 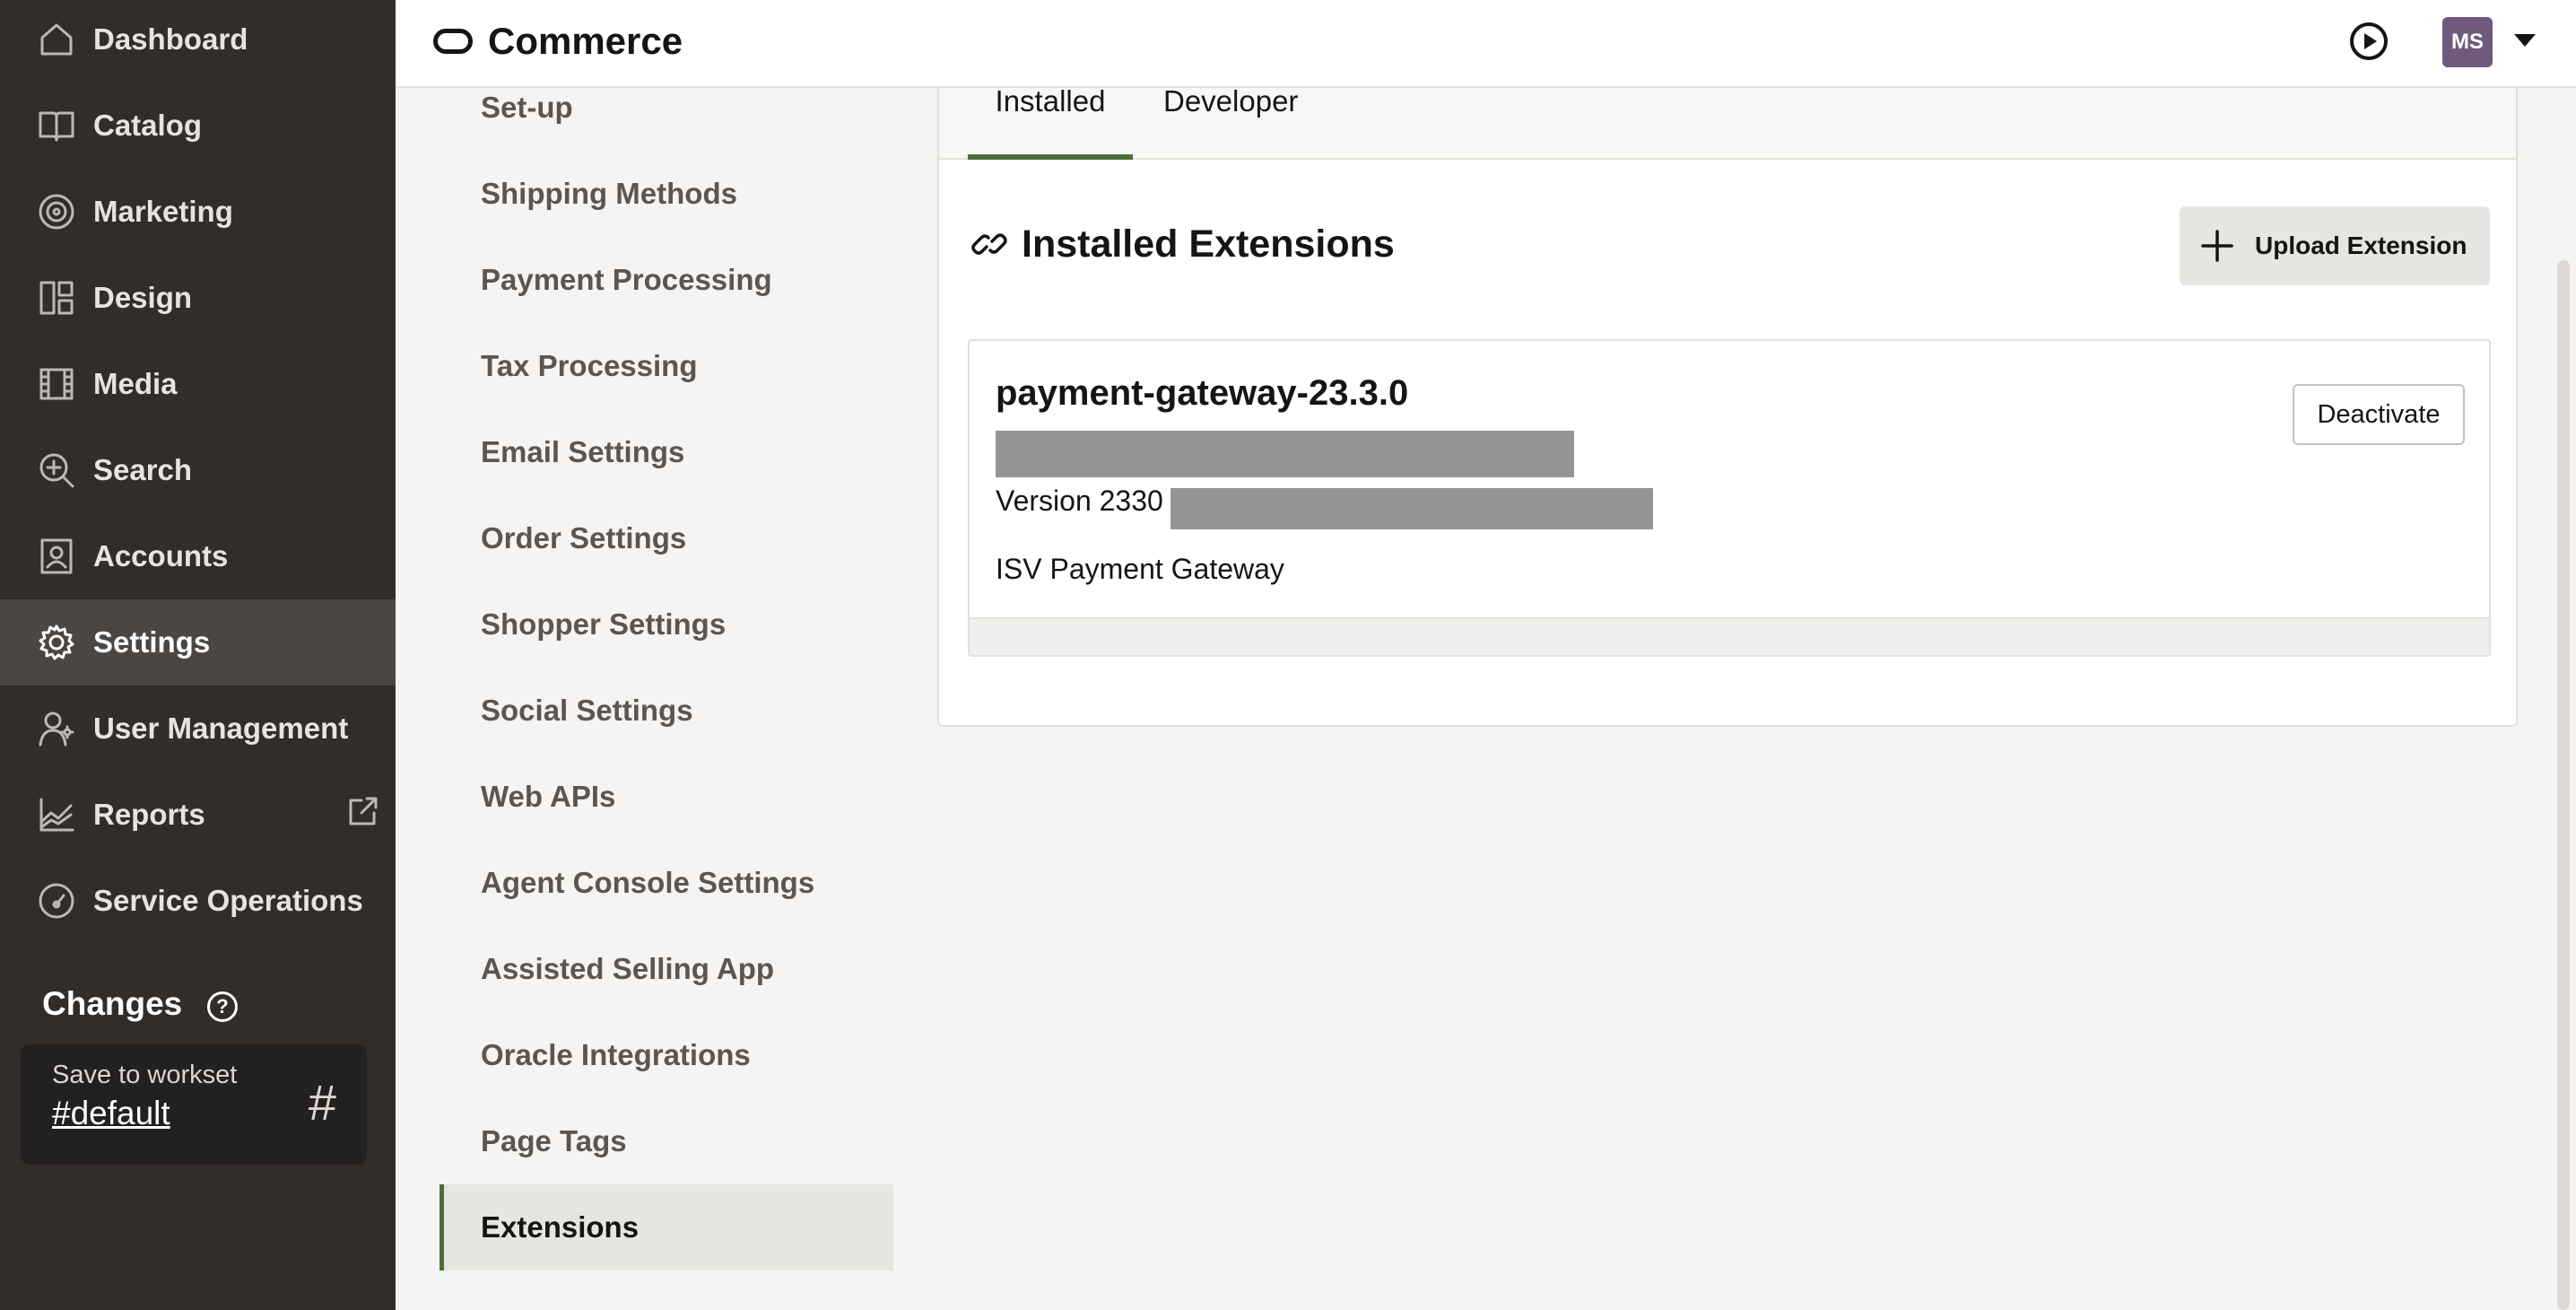 What do you see at coordinates (198, 470) in the screenshot?
I see `nav-item-search: Search` at bounding box center [198, 470].